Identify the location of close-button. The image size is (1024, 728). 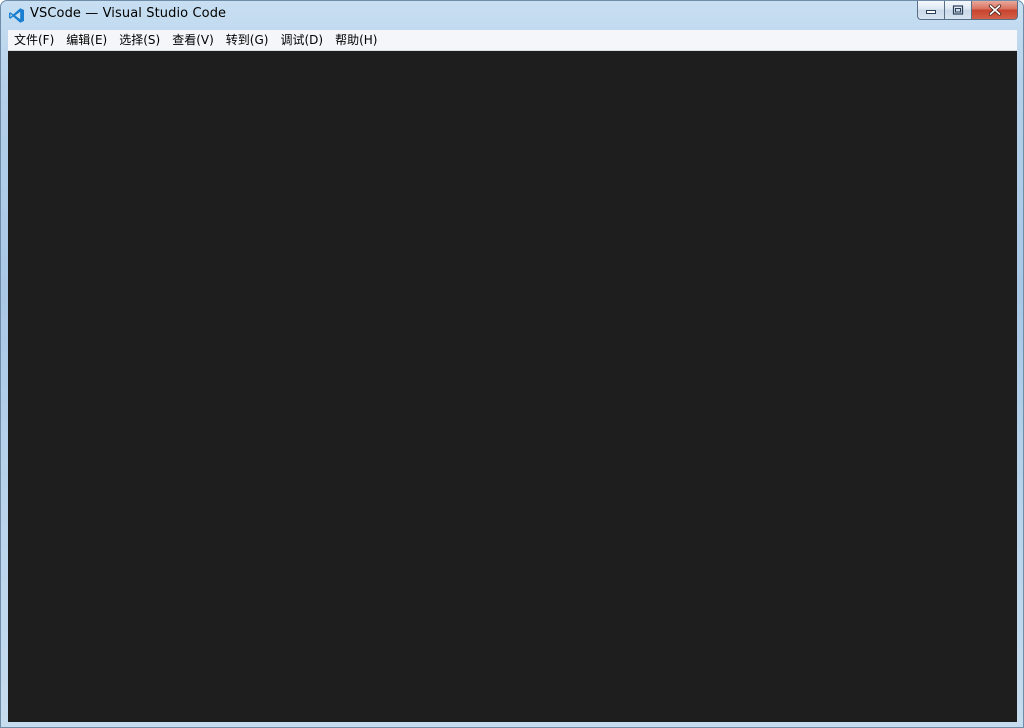
(994, 10).